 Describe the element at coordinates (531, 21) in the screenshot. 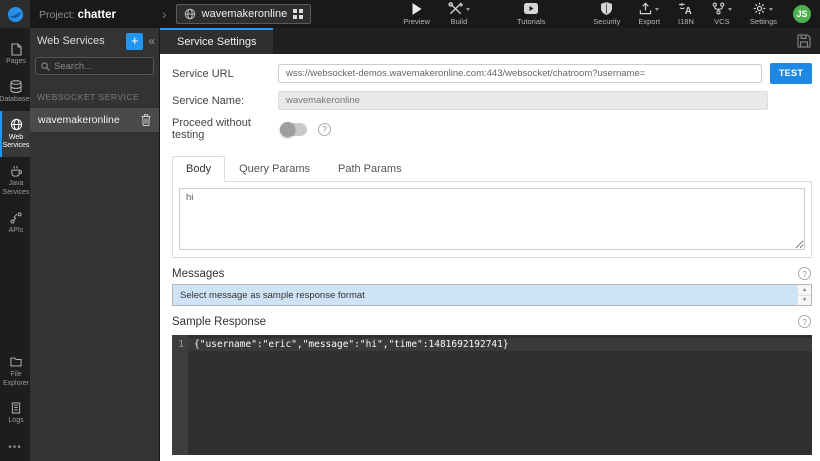

I see `tutorials-label: Tutorials` at that location.